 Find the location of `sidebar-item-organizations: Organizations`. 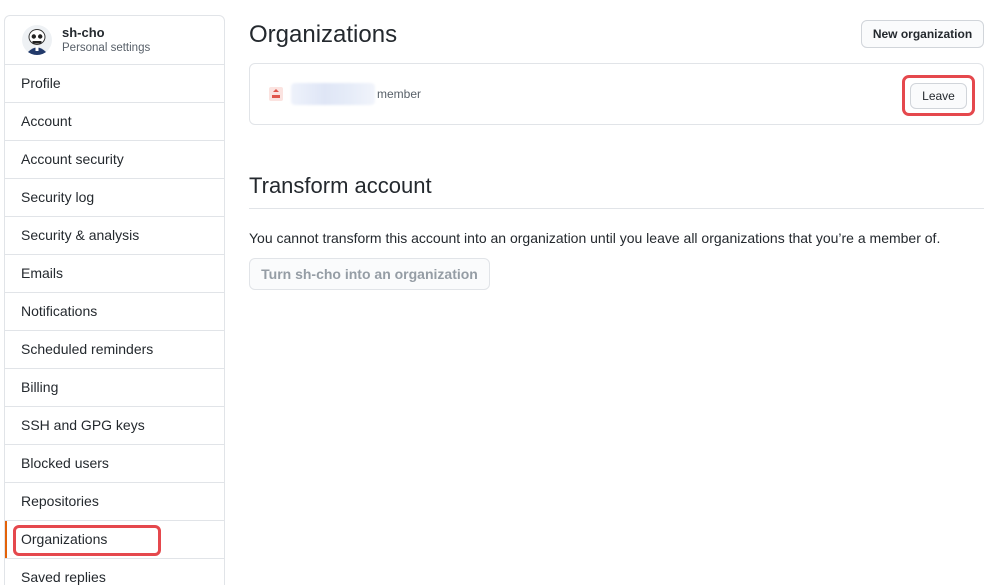

sidebar-item-organizations: Organizations is located at coordinates (114, 540).